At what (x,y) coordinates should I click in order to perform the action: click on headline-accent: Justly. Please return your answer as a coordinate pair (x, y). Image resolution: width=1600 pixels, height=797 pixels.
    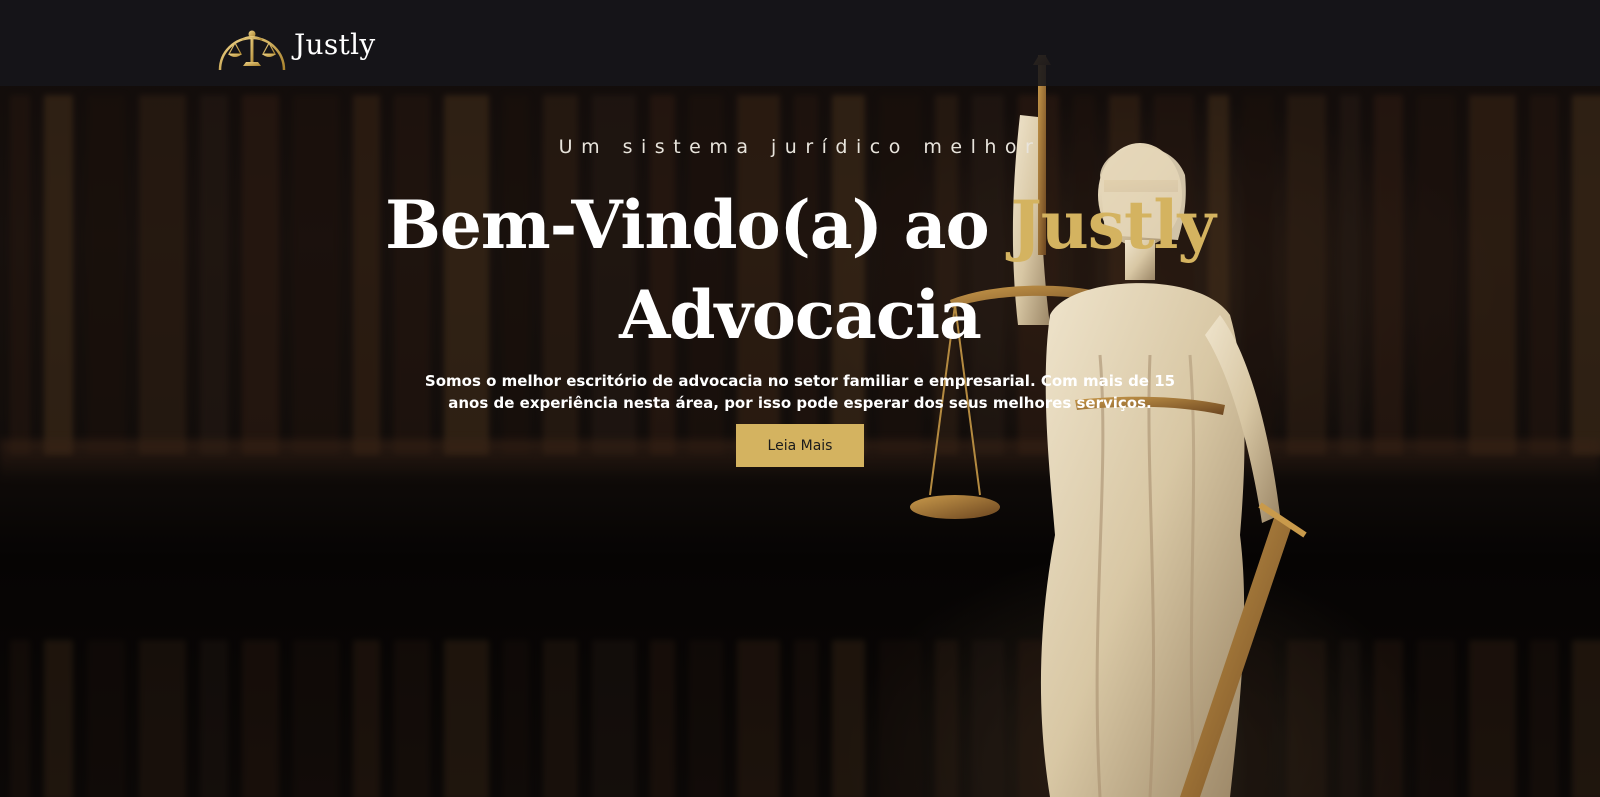
    Looking at the image, I should click on (1113, 225).